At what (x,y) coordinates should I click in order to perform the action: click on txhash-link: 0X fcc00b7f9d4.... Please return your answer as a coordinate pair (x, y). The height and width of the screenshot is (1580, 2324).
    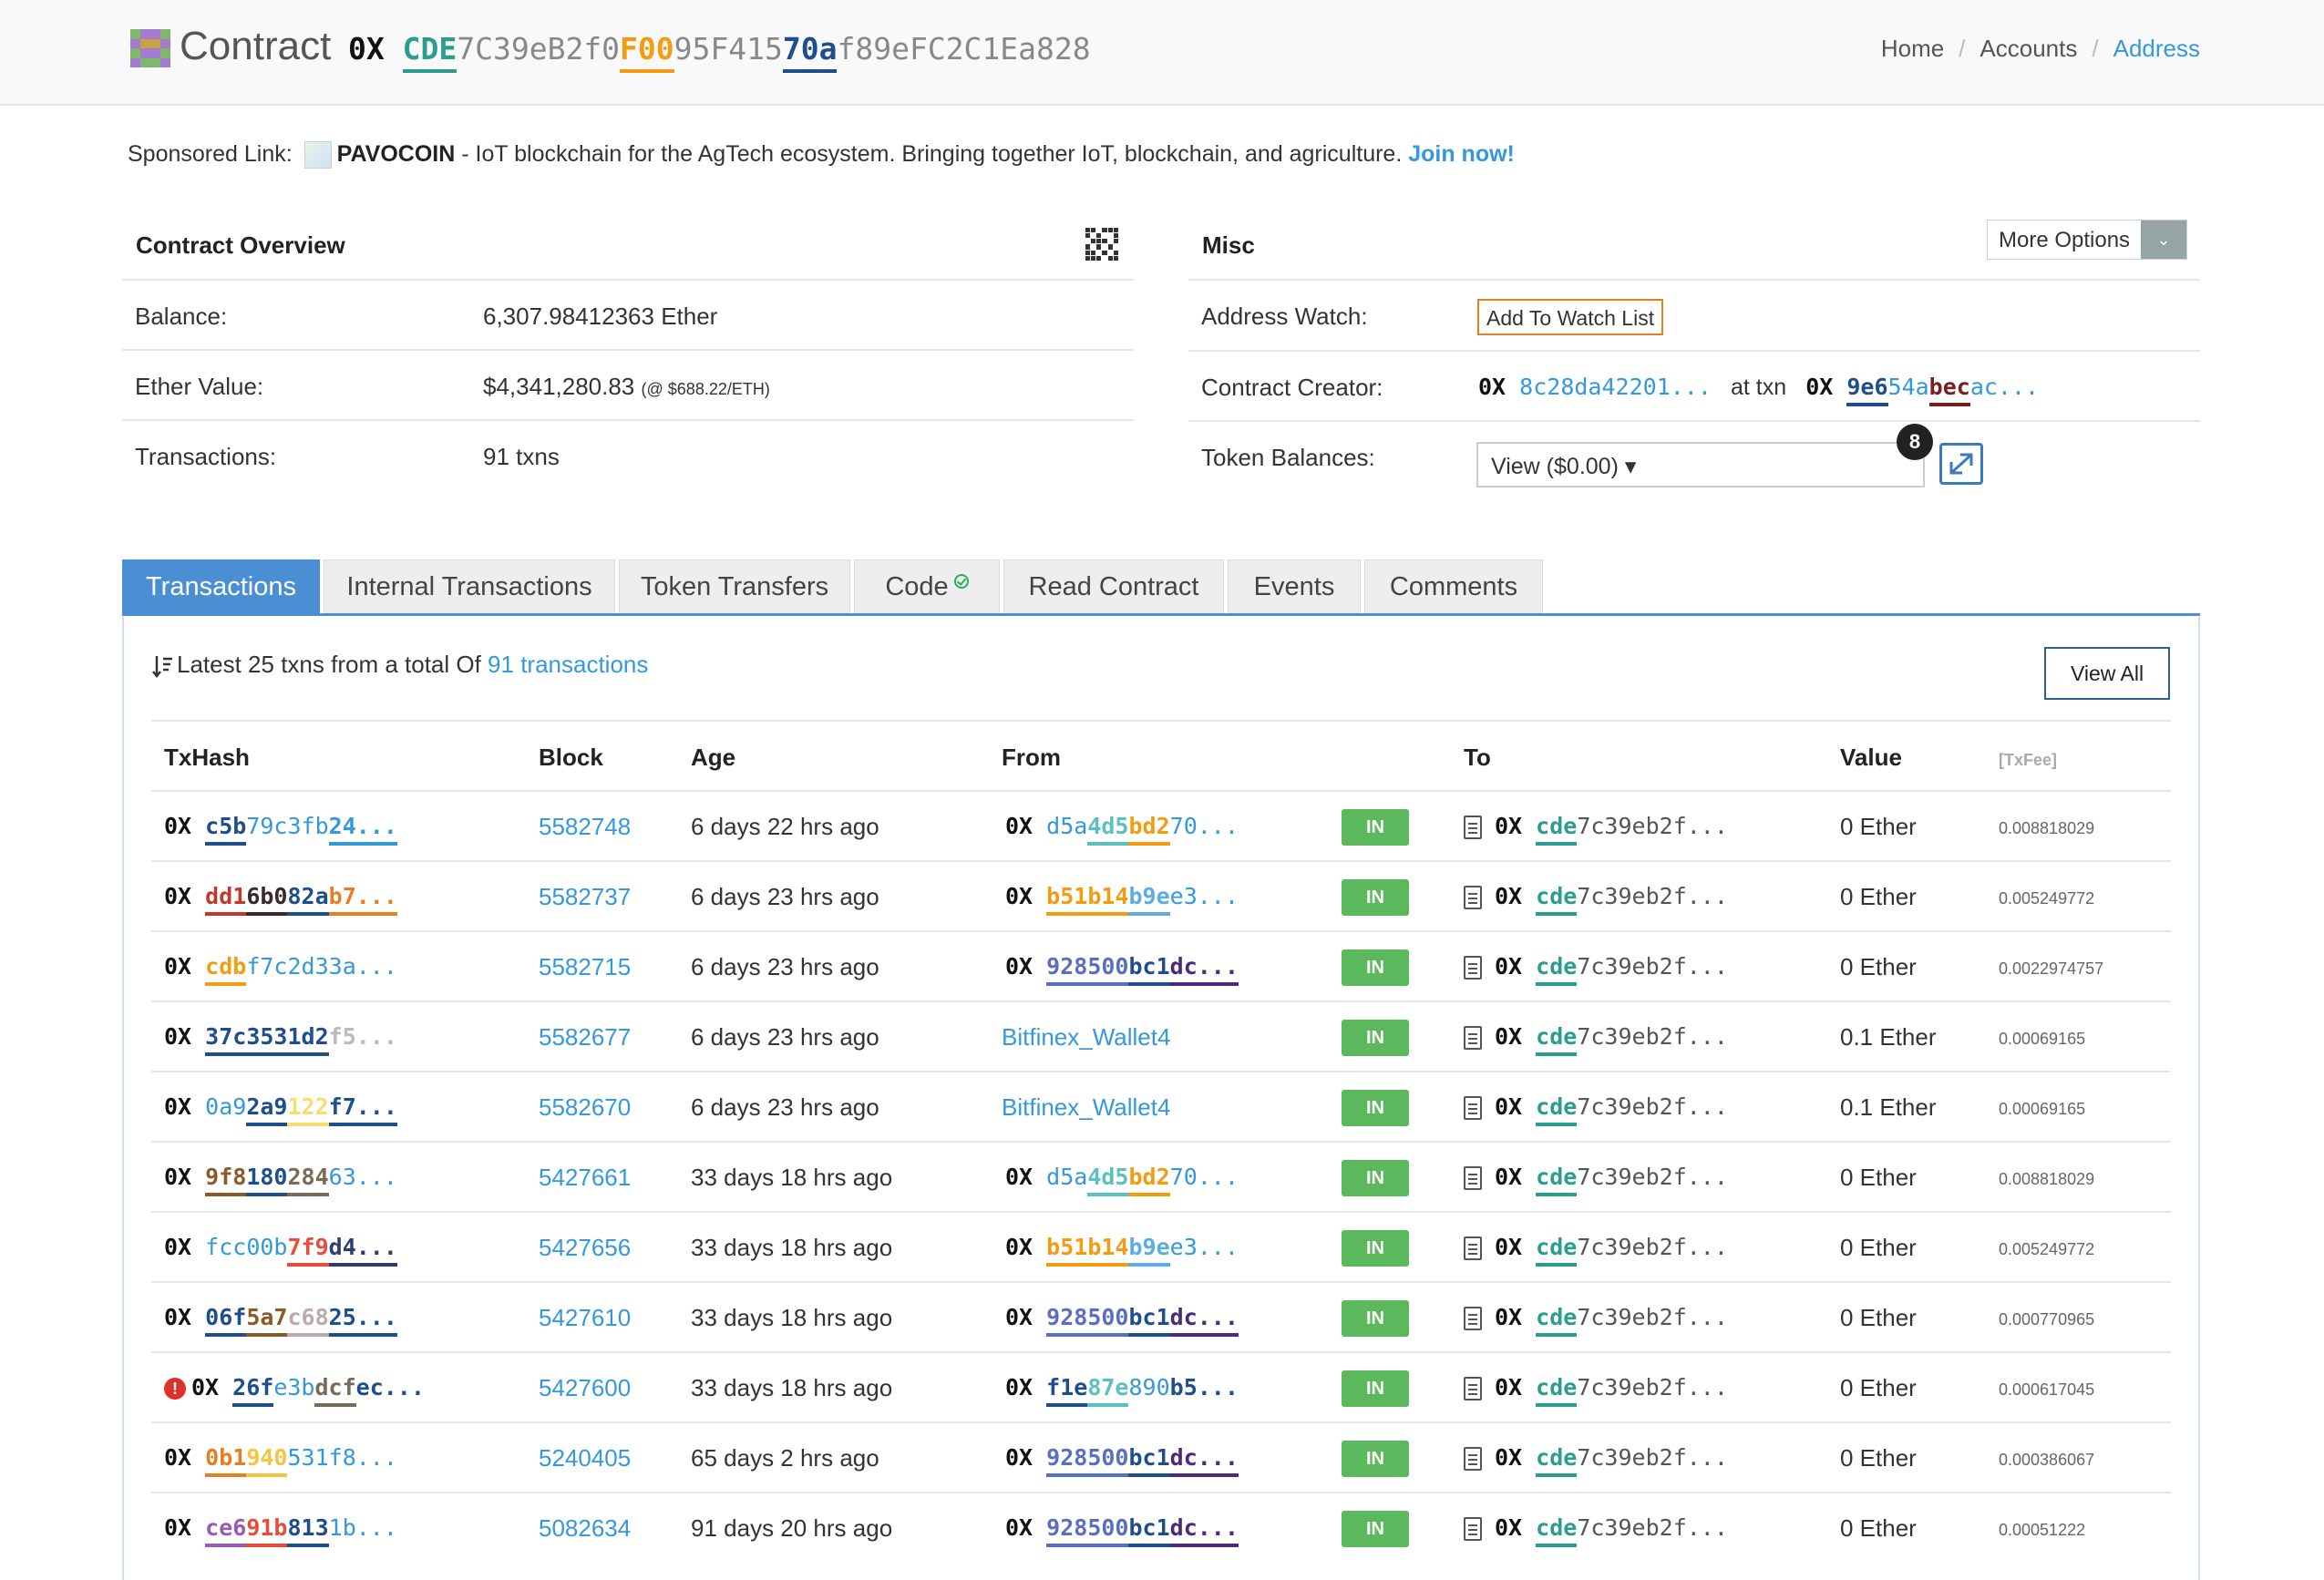
    Looking at the image, I should click on (280, 1251).